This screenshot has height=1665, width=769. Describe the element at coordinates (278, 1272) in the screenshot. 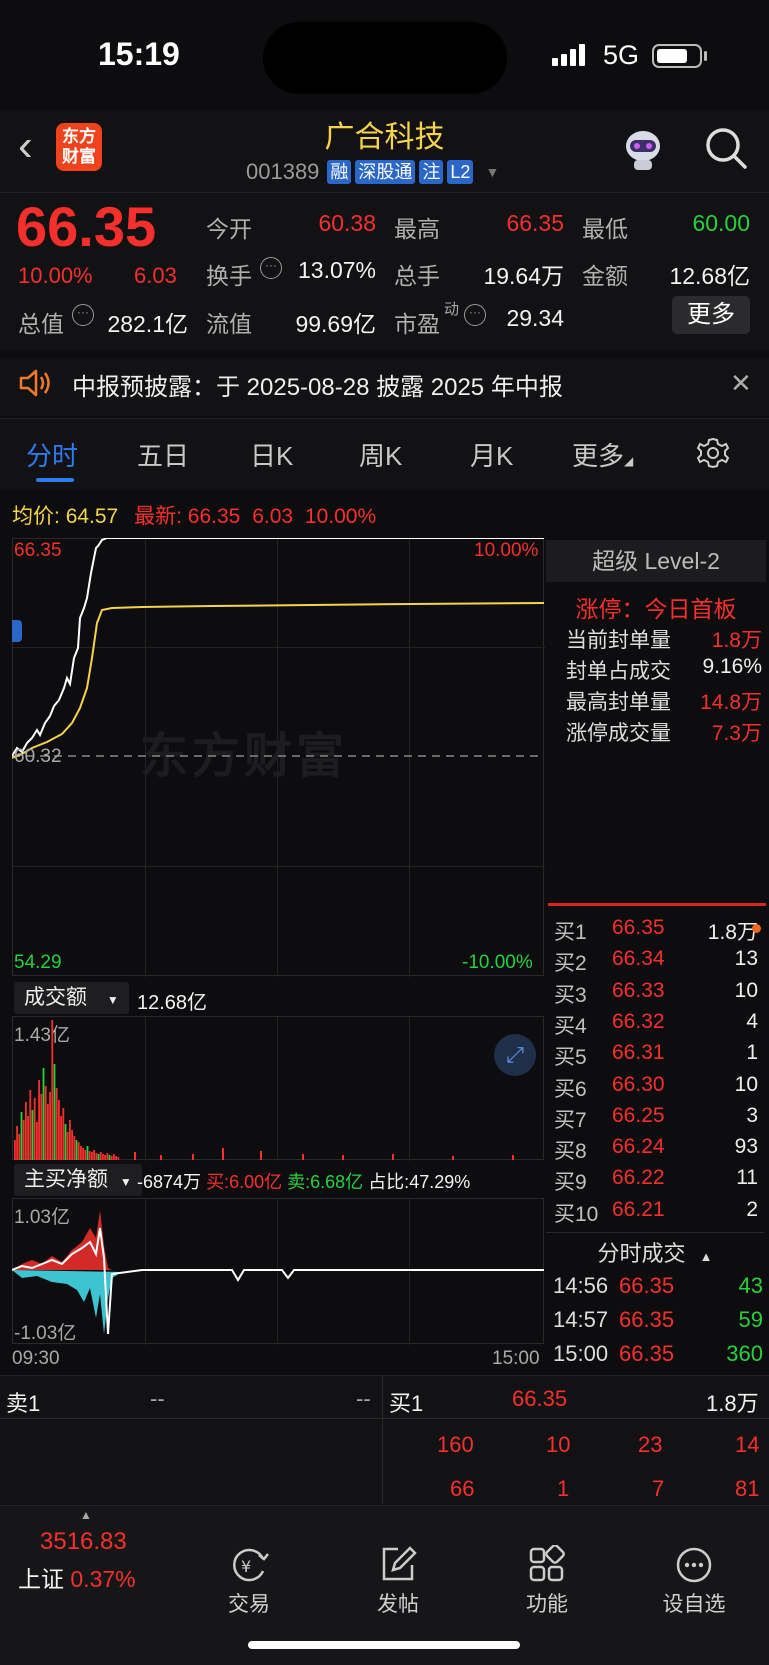

I see `netflow-lines` at that location.